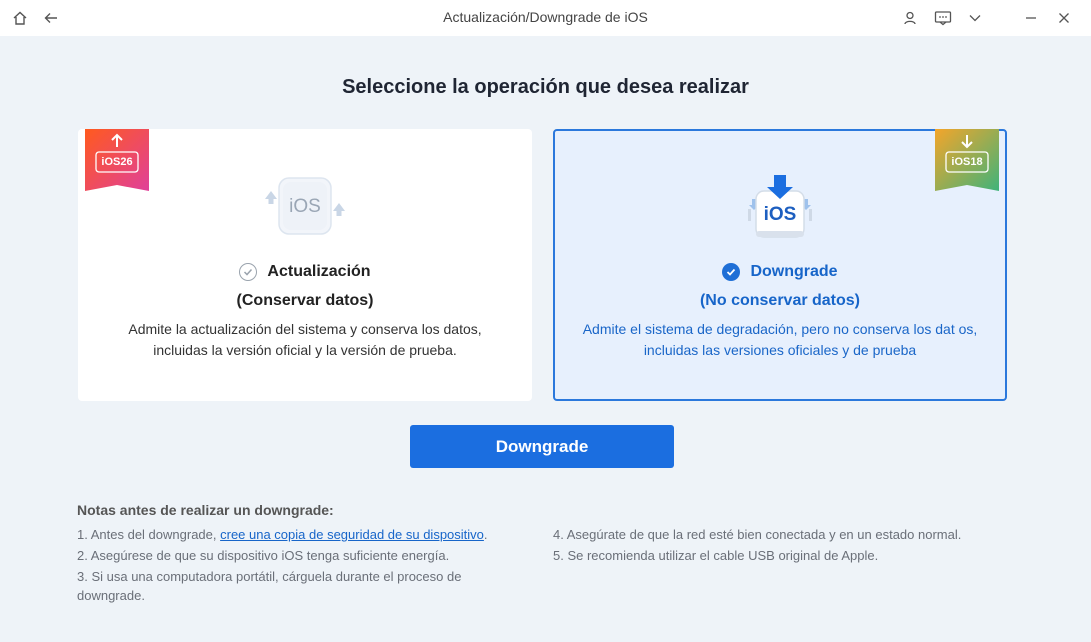  I want to click on update-radio, so click(248, 272).